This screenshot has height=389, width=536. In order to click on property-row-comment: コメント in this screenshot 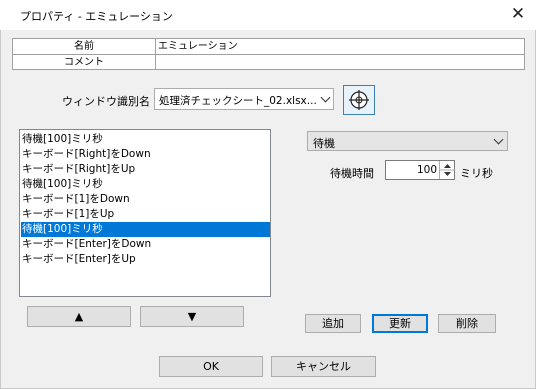, I will do `click(268, 62)`.